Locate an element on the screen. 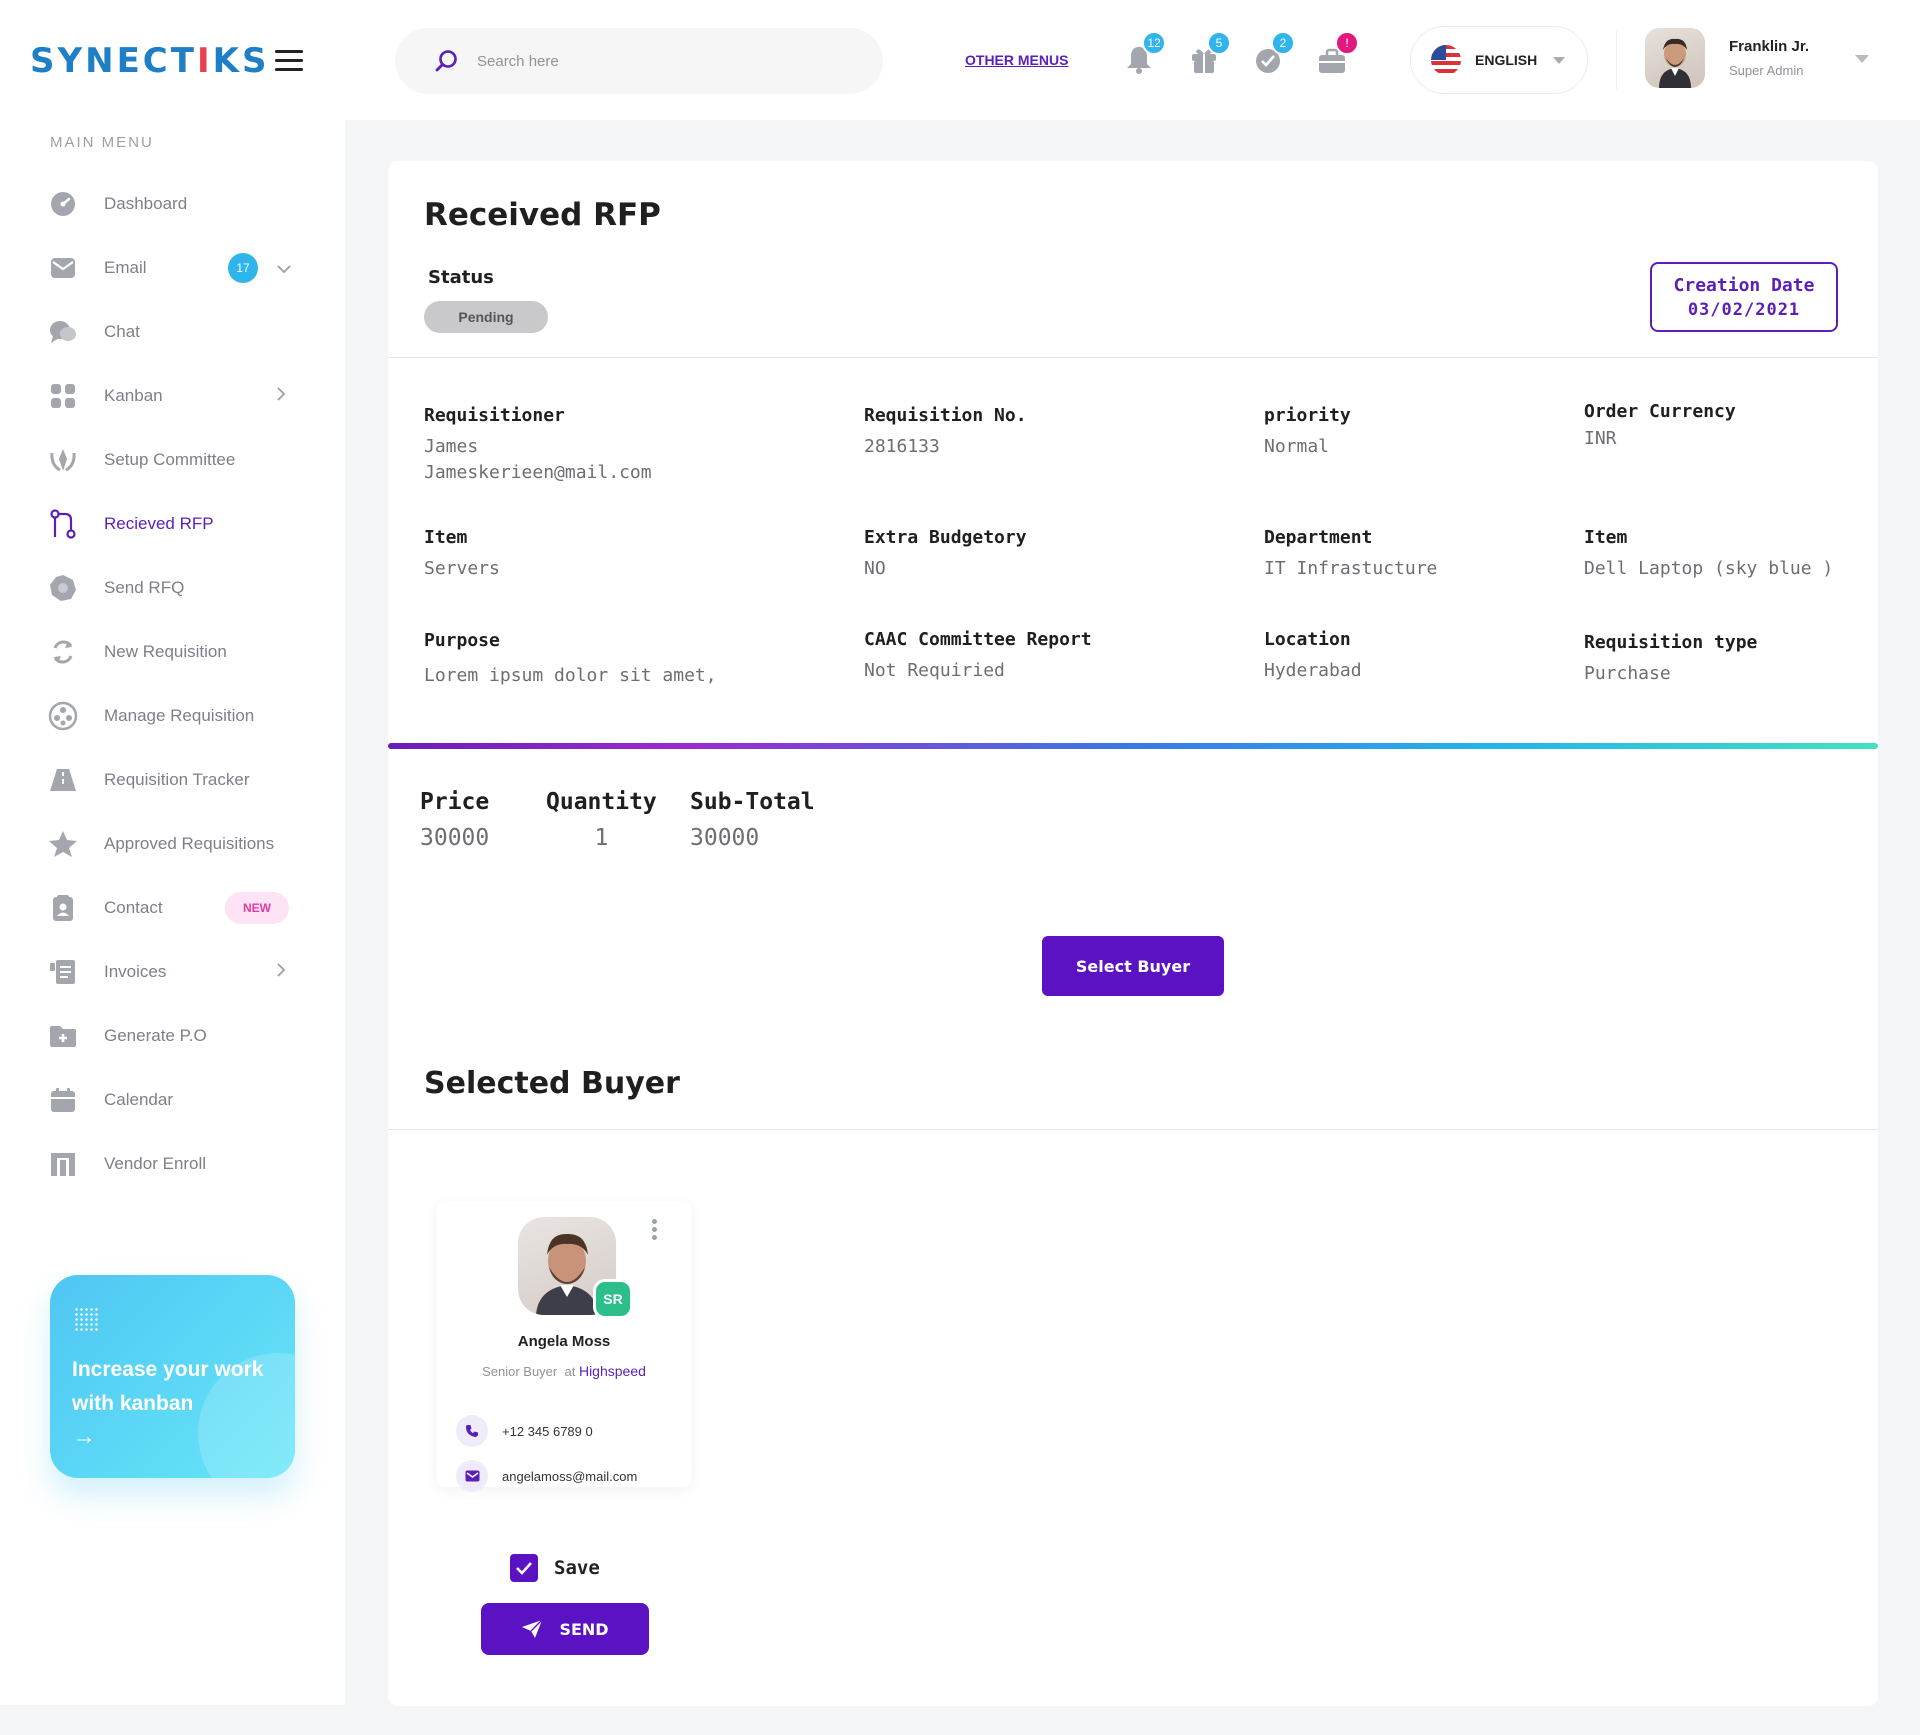  subtotal-block: Sub-Total 30000 is located at coordinates (752, 820).